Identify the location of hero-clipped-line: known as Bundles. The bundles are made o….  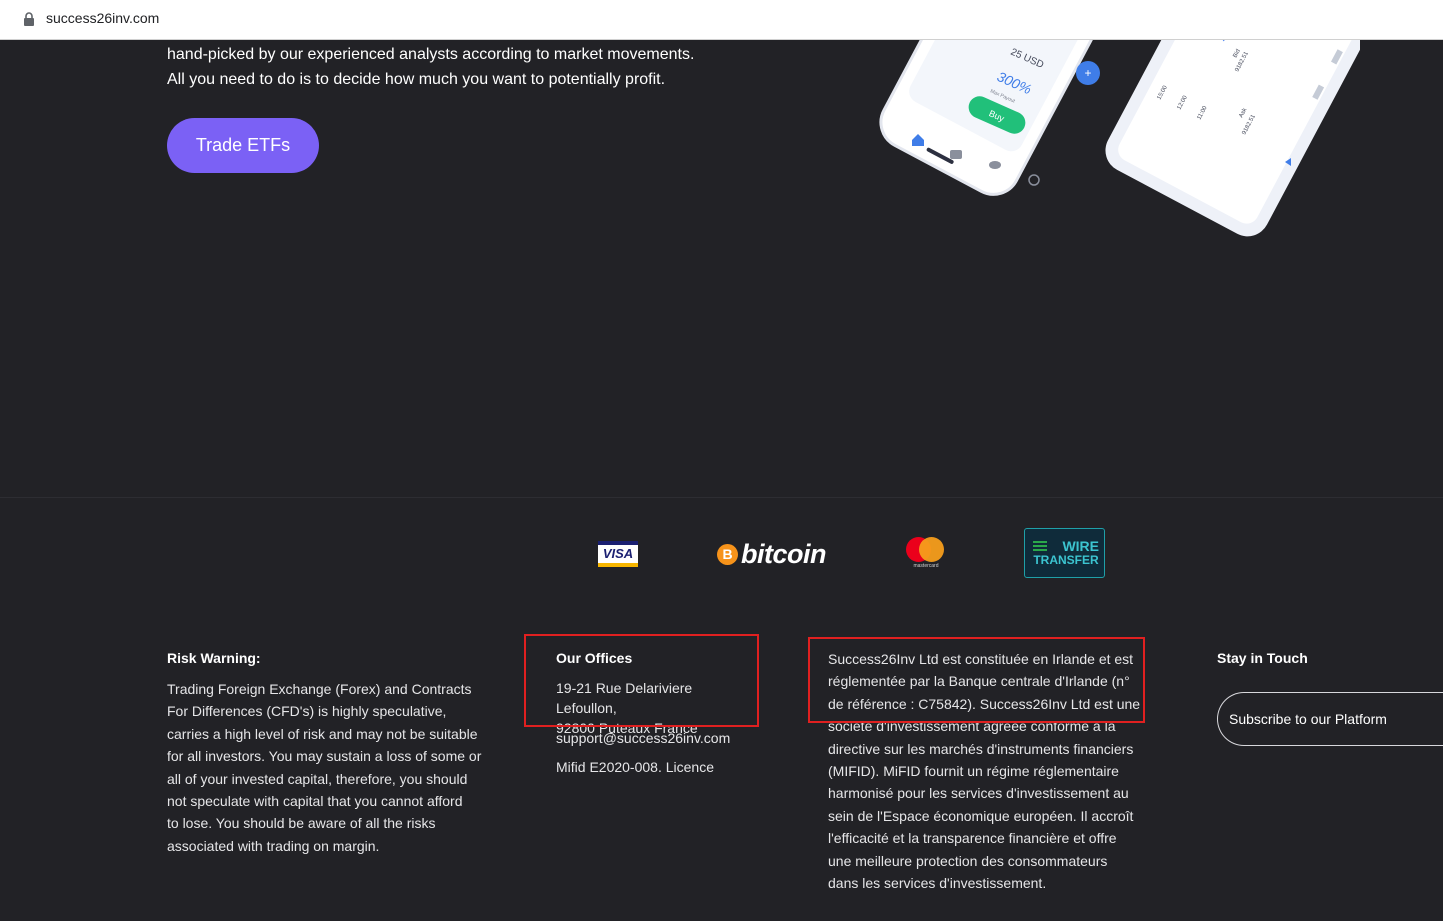
(447, 36).